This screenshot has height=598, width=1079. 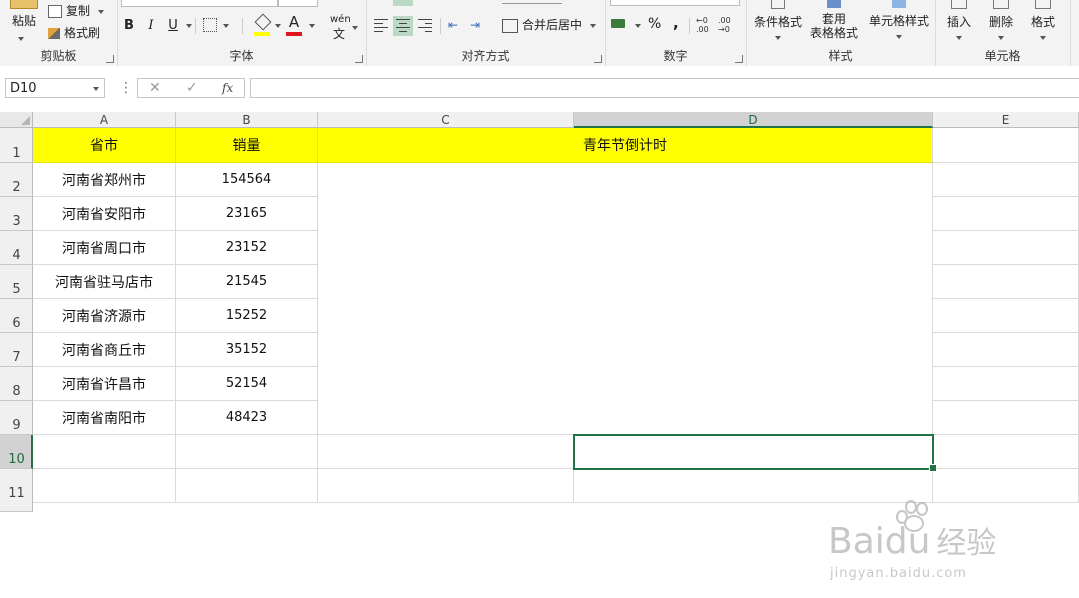 I want to click on row-header-2: 2, so click(x=16, y=180).